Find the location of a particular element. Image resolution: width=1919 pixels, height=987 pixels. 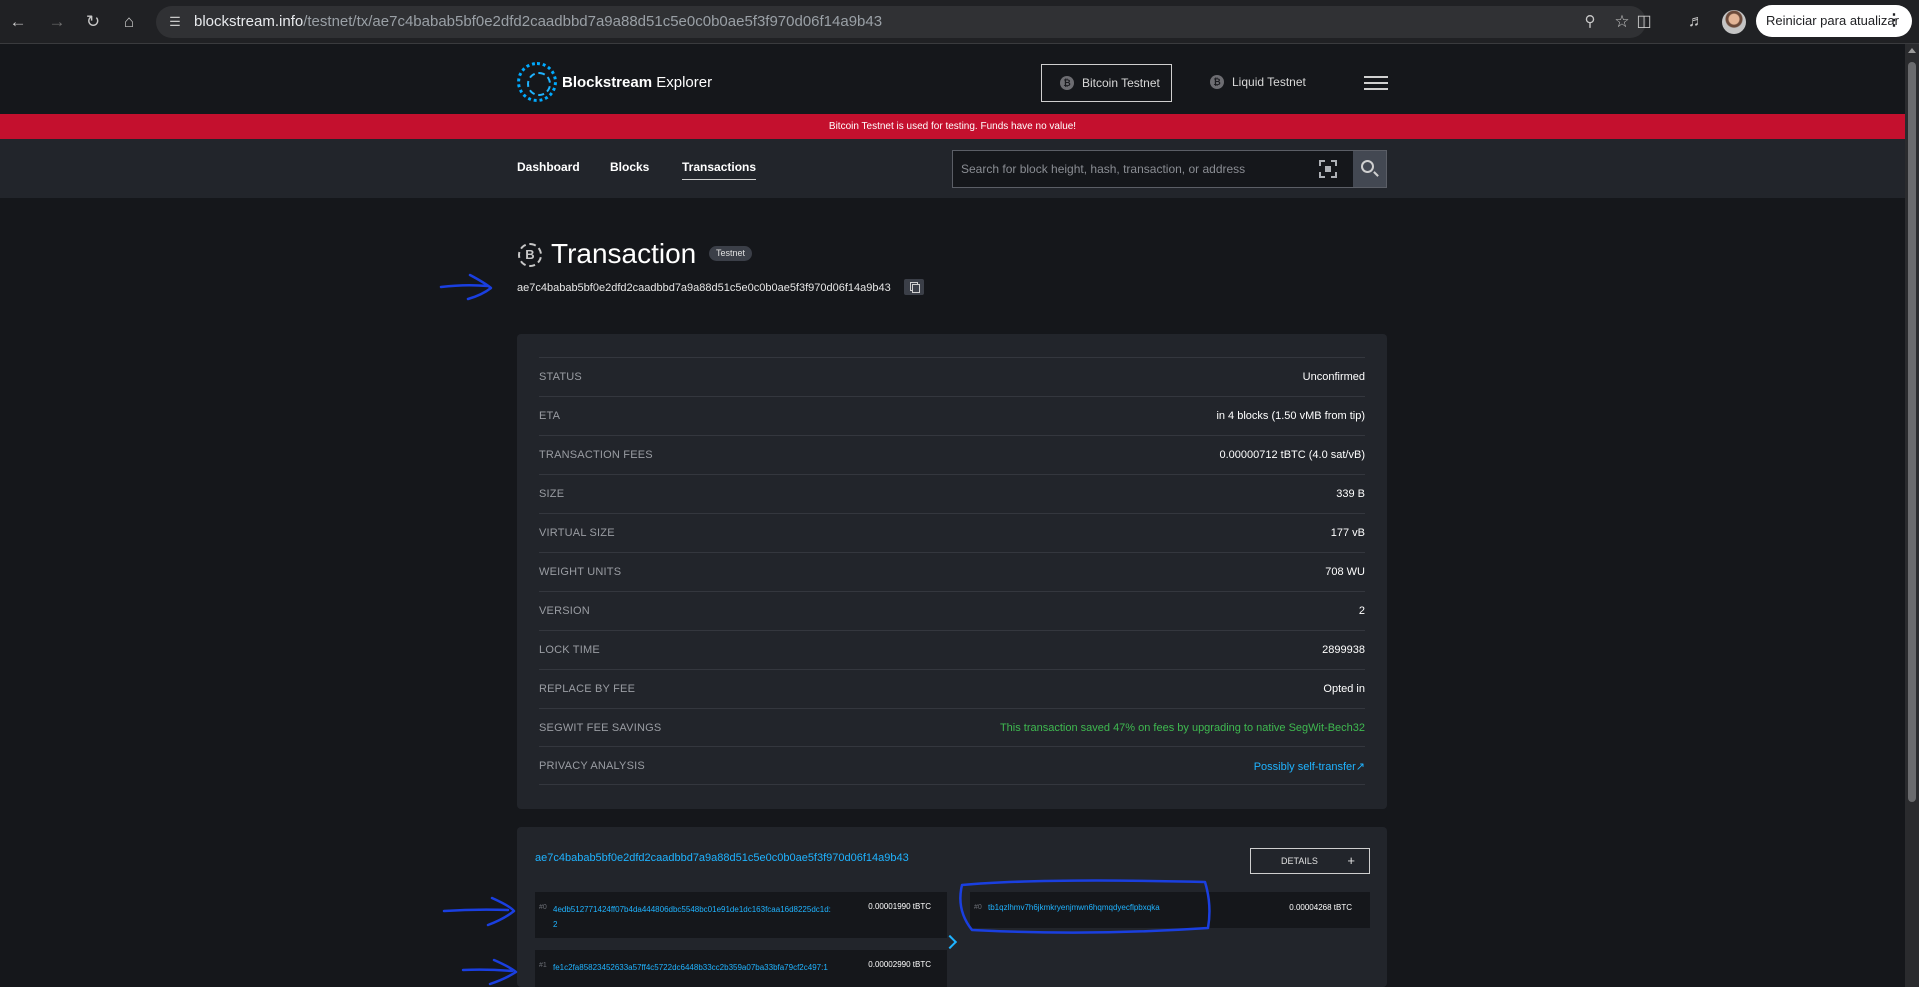

annotation-circle-output is located at coordinates (1085, 906).